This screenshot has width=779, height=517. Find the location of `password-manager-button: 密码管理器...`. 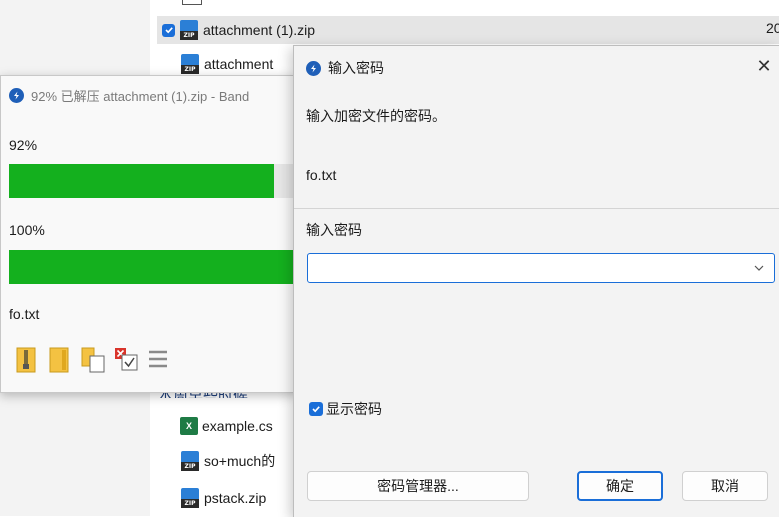

password-manager-button: 密码管理器... is located at coordinates (418, 486).